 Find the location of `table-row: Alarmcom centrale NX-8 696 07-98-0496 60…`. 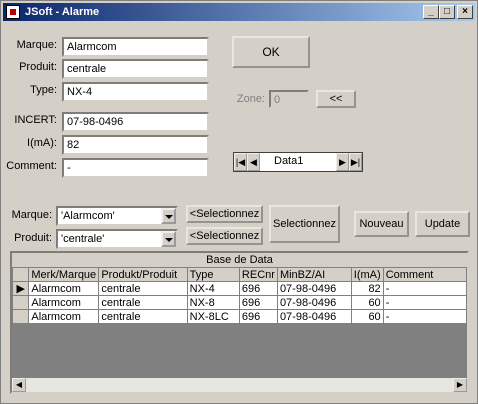

table-row: Alarmcom centrale NX-8 696 07-98-0496 60… is located at coordinates (239, 302).